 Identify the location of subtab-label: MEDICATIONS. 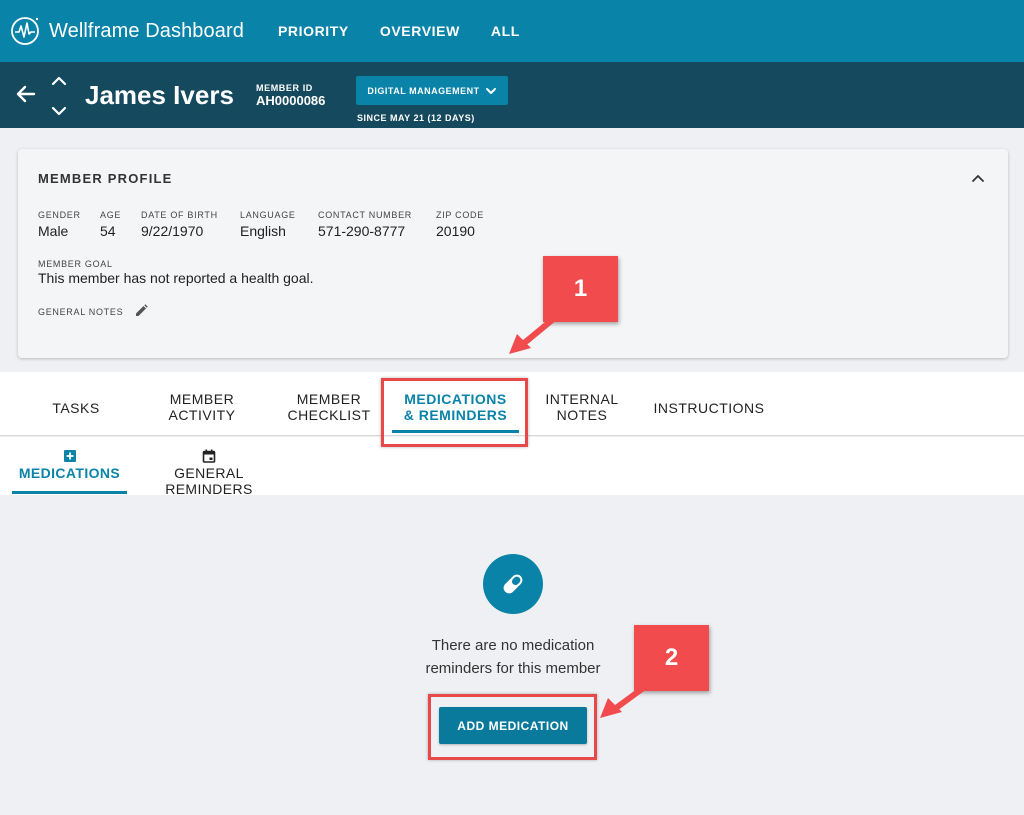
(69, 473).